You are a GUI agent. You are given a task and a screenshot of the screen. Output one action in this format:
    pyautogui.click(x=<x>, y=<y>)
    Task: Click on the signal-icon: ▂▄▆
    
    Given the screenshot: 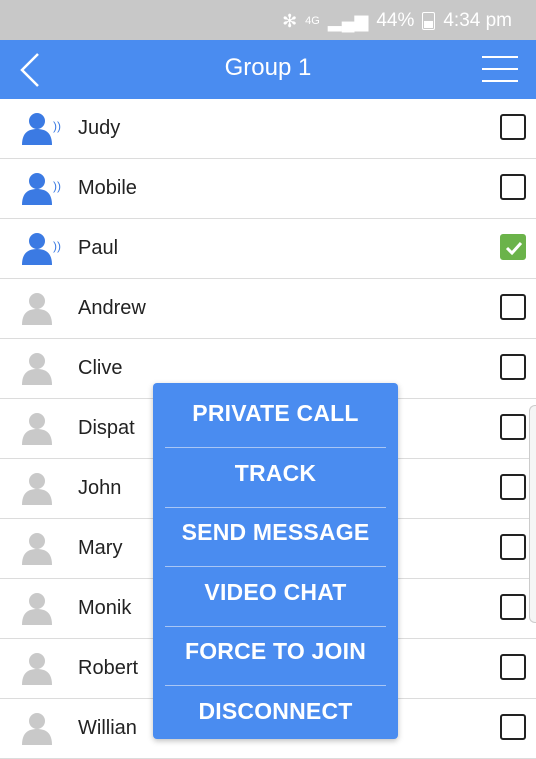 What is the action you would take?
    pyautogui.click(x=348, y=20)
    